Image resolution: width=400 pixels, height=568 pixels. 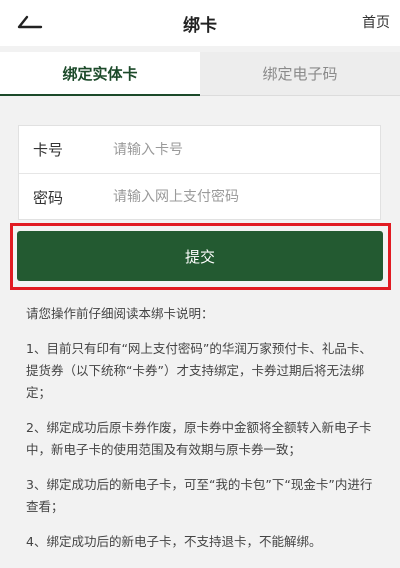 I want to click on tab-bar: 绑定实体卡 绑定电子码, so click(x=200, y=74).